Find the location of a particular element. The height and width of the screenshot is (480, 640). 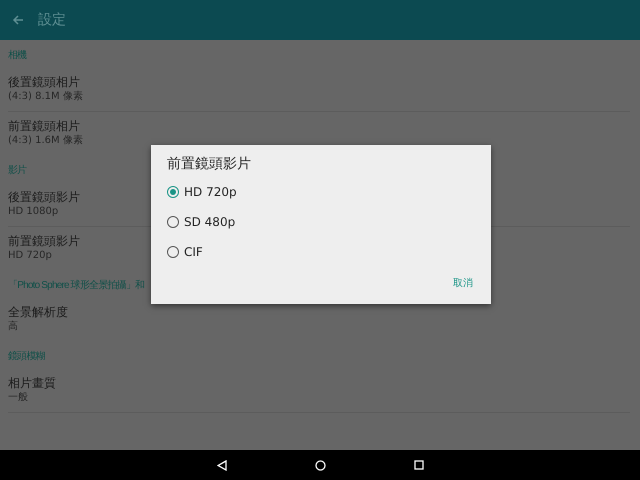

cancel-button: 取消 is located at coordinates (463, 283).